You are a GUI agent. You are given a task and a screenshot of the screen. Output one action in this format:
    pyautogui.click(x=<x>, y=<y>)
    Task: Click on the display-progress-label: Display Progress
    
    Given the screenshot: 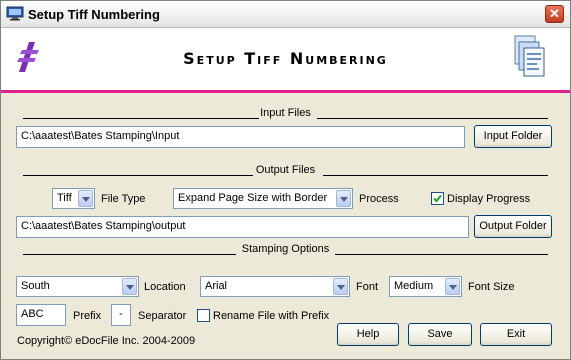 What is the action you would take?
    pyautogui.click(x=489, y=199)
    